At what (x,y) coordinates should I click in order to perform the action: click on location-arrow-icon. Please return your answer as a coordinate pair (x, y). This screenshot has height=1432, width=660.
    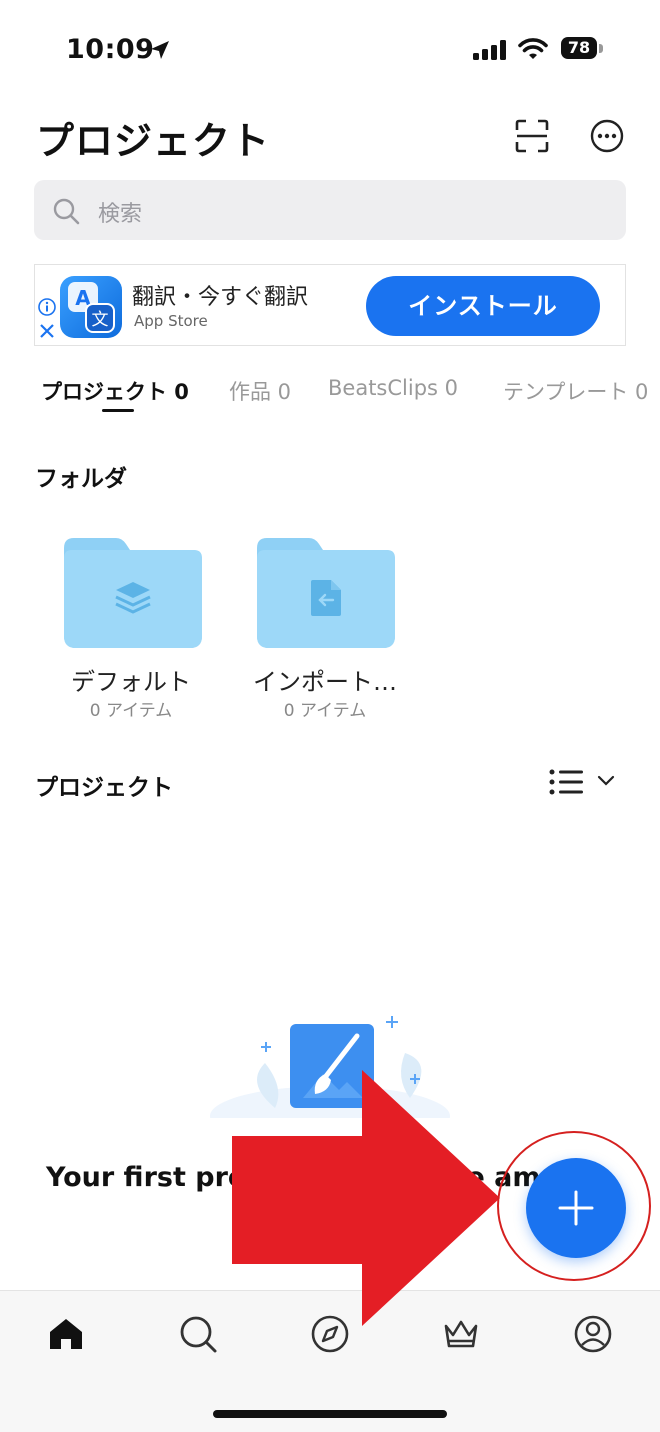
    Looking at the image, I should click on (160, 50).